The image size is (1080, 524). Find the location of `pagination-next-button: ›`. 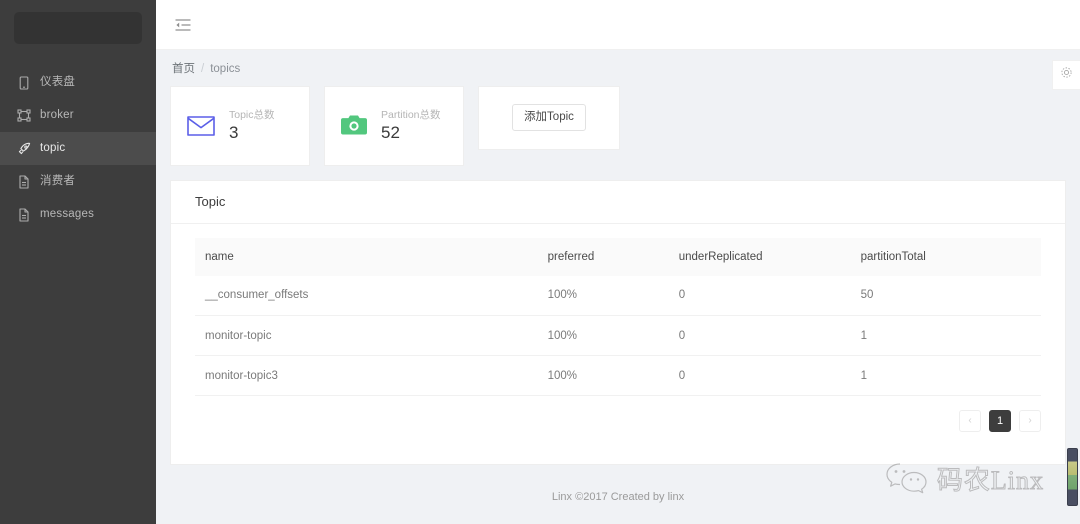

pagination-next-button: › is located at coordinates (1030, 421).